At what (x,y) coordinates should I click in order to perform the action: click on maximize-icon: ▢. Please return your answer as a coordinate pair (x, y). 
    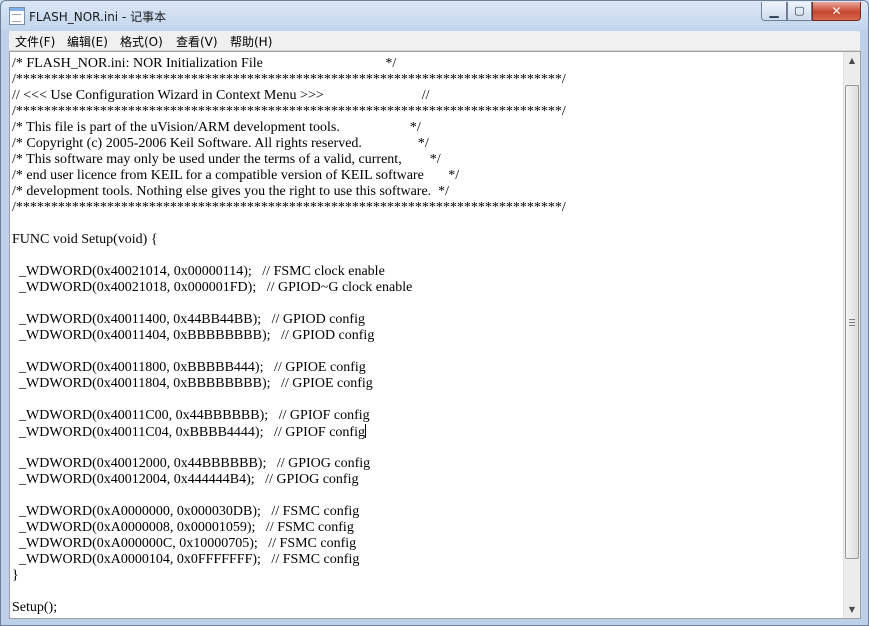
    Looking at the image, I should click on (799, 10).